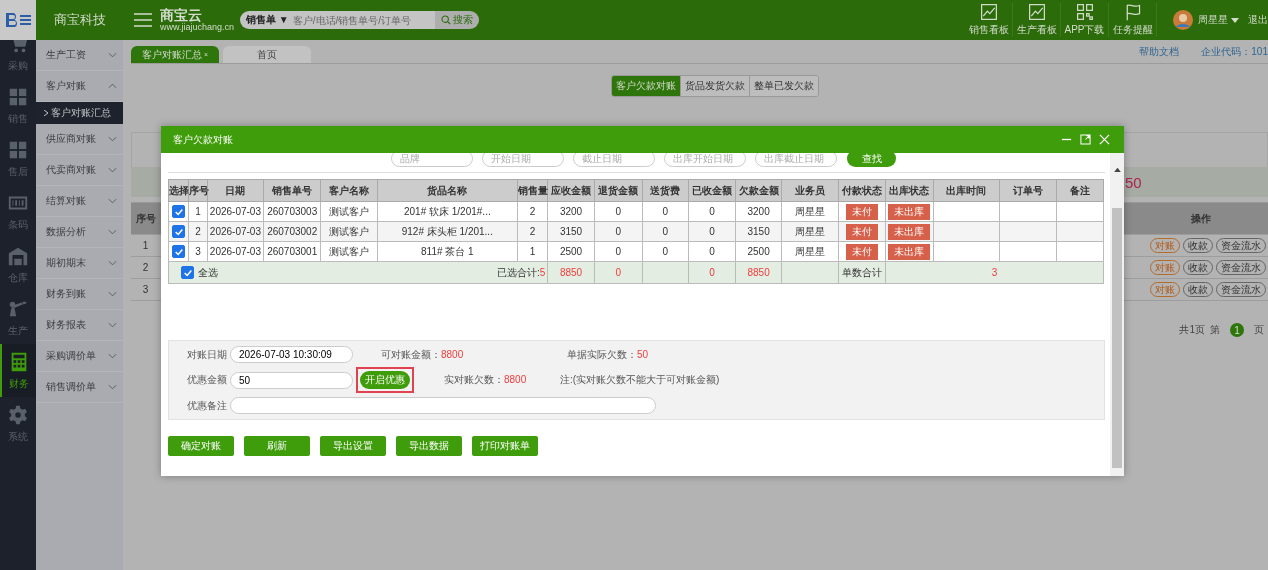 This screenshot has width=1268, height=570. What do you see at coordinates (1200, 218) in the screenshot?
I see `column-header: 操作` at bounding box center [1200, 218].